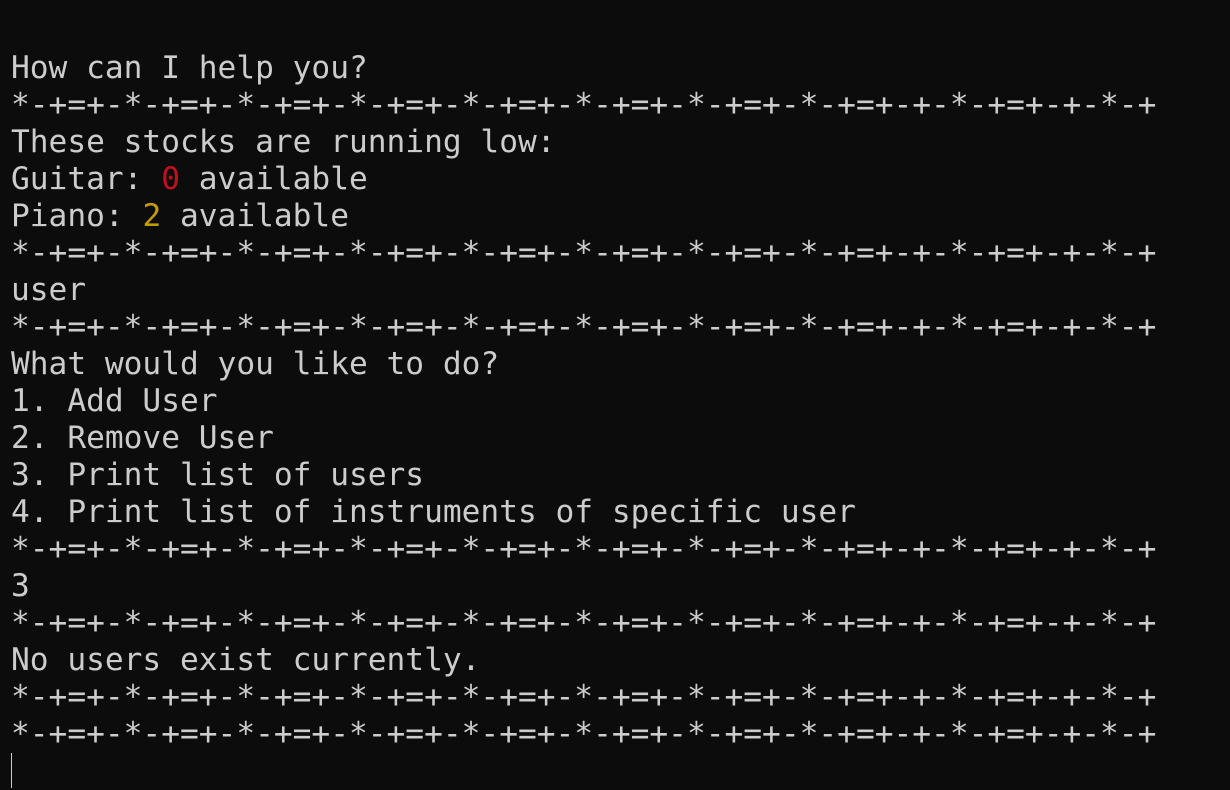 This screenshot has width=1230, height=790. What do you see at coordinates (77, 216) in the screenshot?
I see `stock-name: Piano:` at bounding box center [77, 216].